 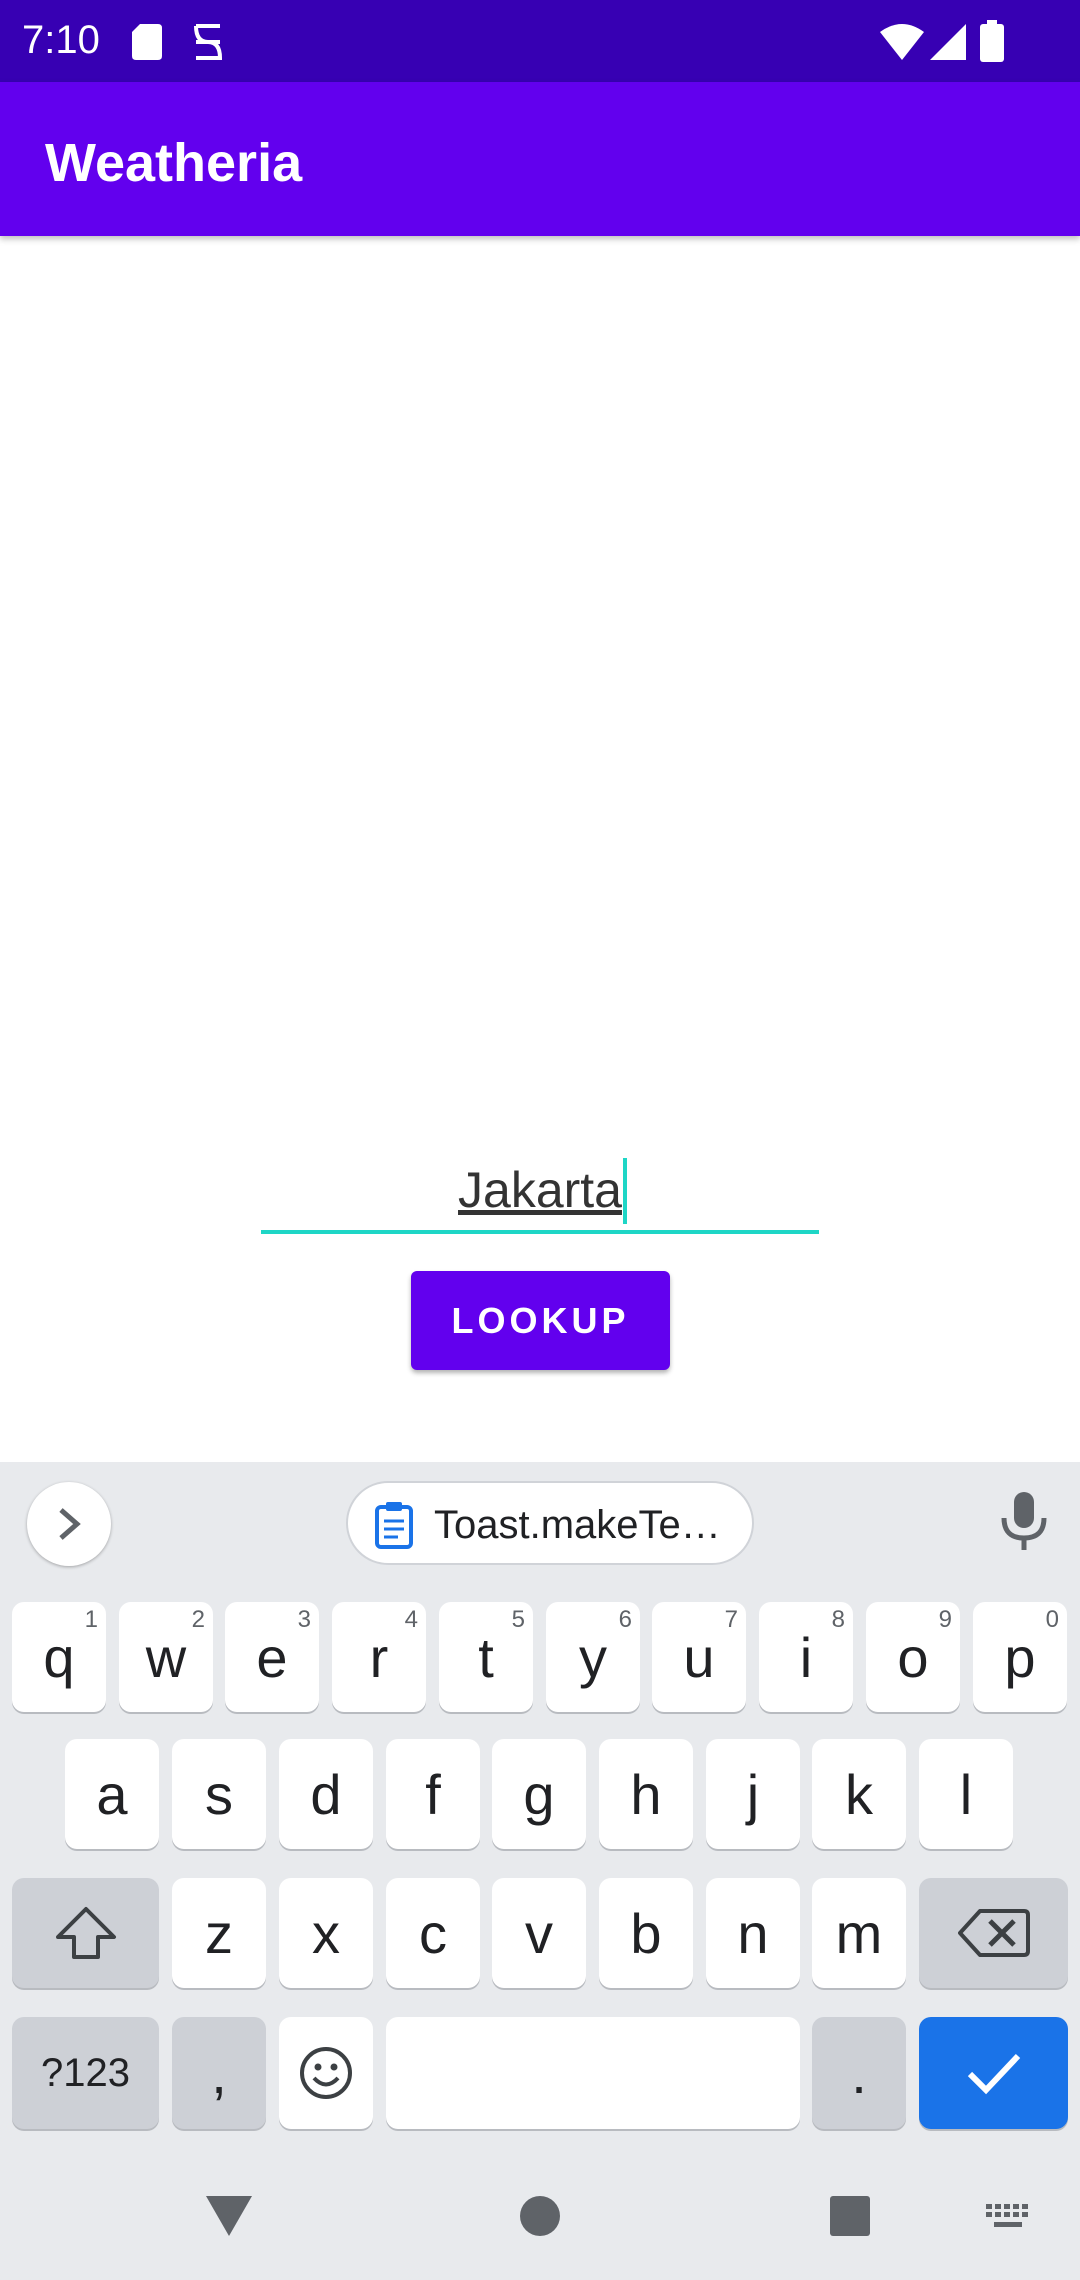 What do you see at coordinates (518, 1619) in the screenshot?
I see `key-hint: 5` at bounding box center [518, 1619].